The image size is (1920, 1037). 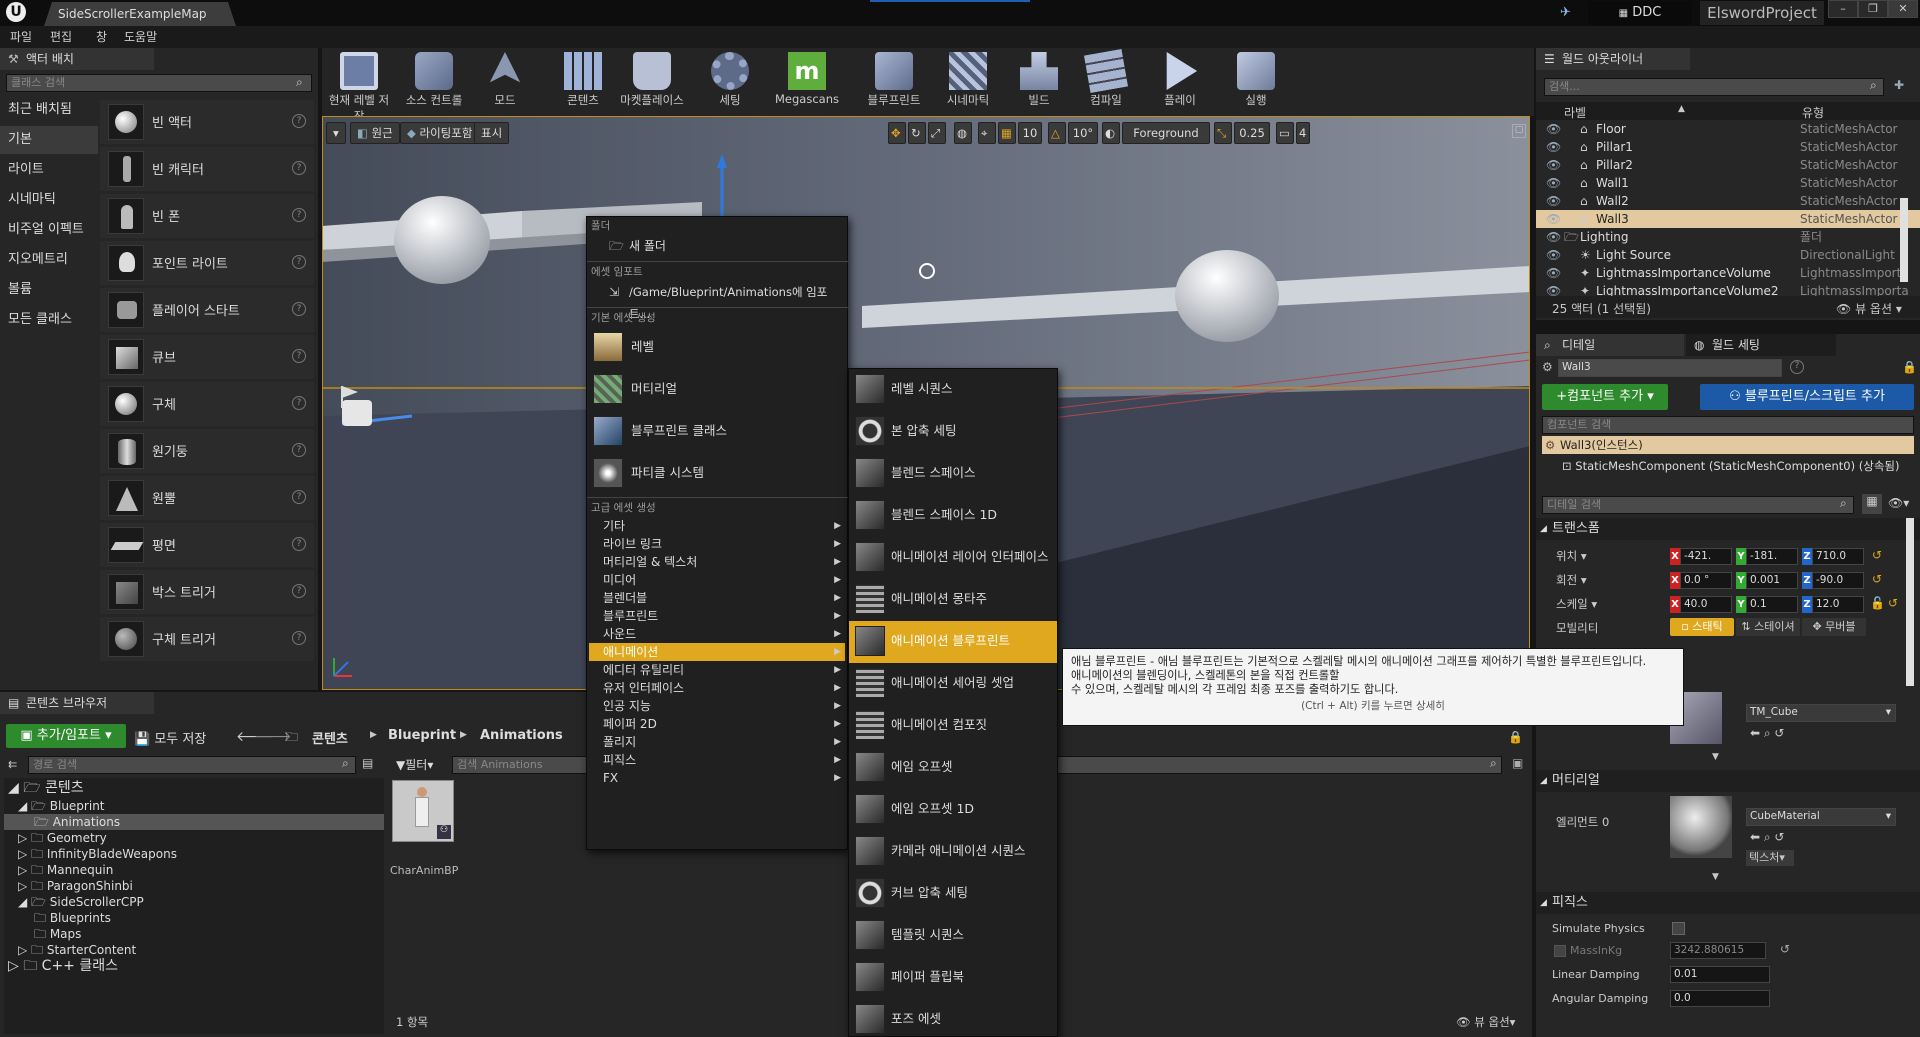 What do you see at coordinates (953, 768) in the screenshot?
I see `animation-asset-item: 에임 오프셋` at bounding box center [953, 768].